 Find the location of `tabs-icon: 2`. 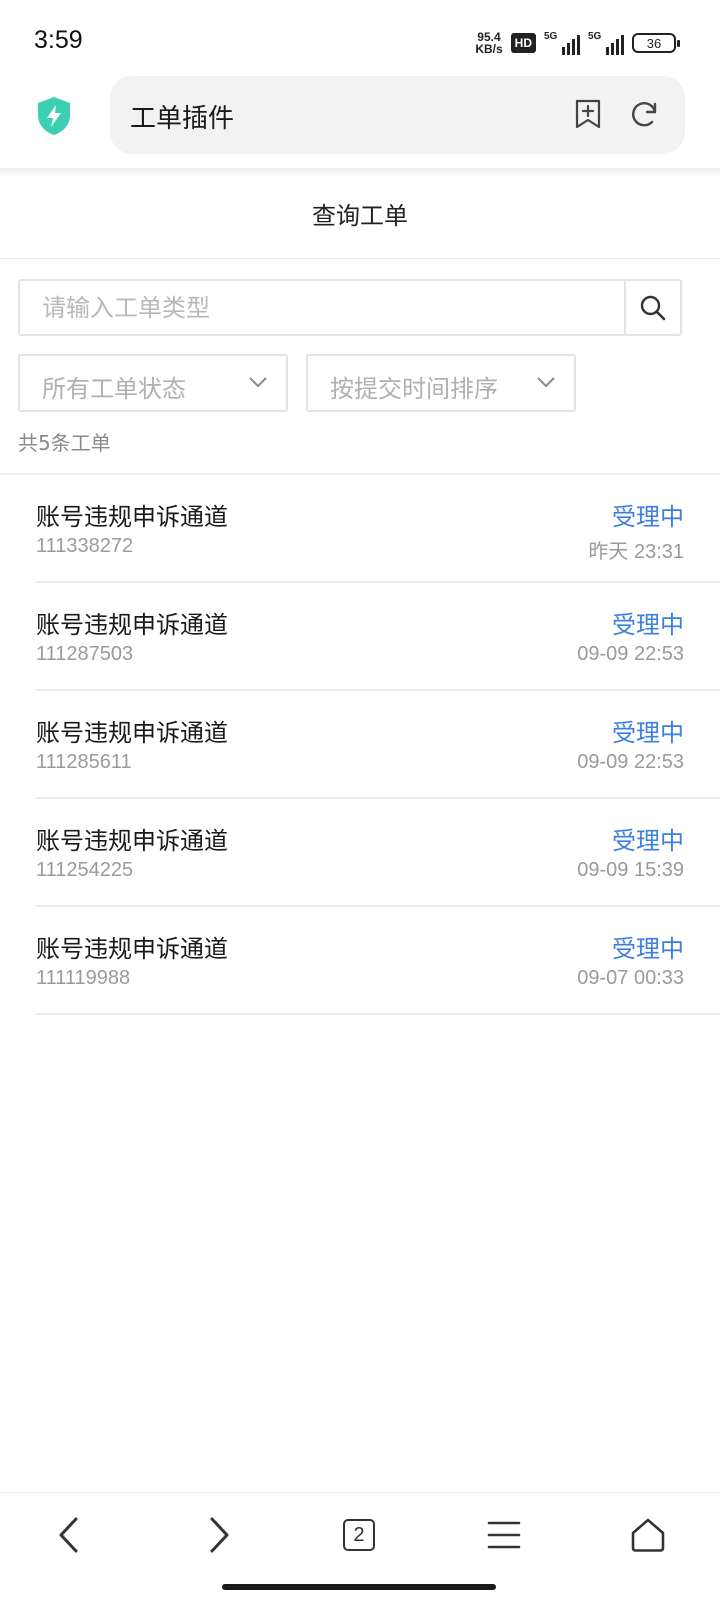

tabs-icon: 2 is located at coordinates (359, 1535).